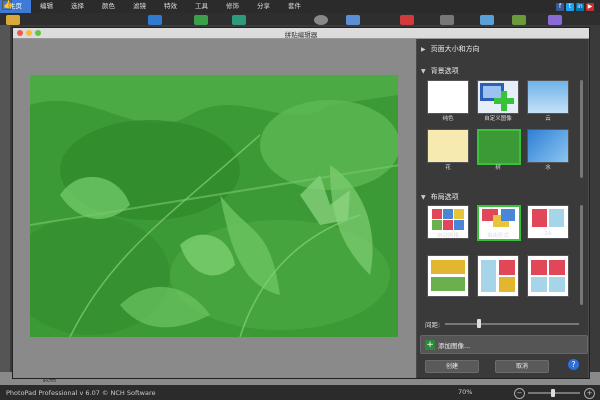 The image size is (600, 400). What do you see at coordinates (433, 325) in the screenshot?
I see `spacing-label: 间距:` at bounding box center [433, 325].